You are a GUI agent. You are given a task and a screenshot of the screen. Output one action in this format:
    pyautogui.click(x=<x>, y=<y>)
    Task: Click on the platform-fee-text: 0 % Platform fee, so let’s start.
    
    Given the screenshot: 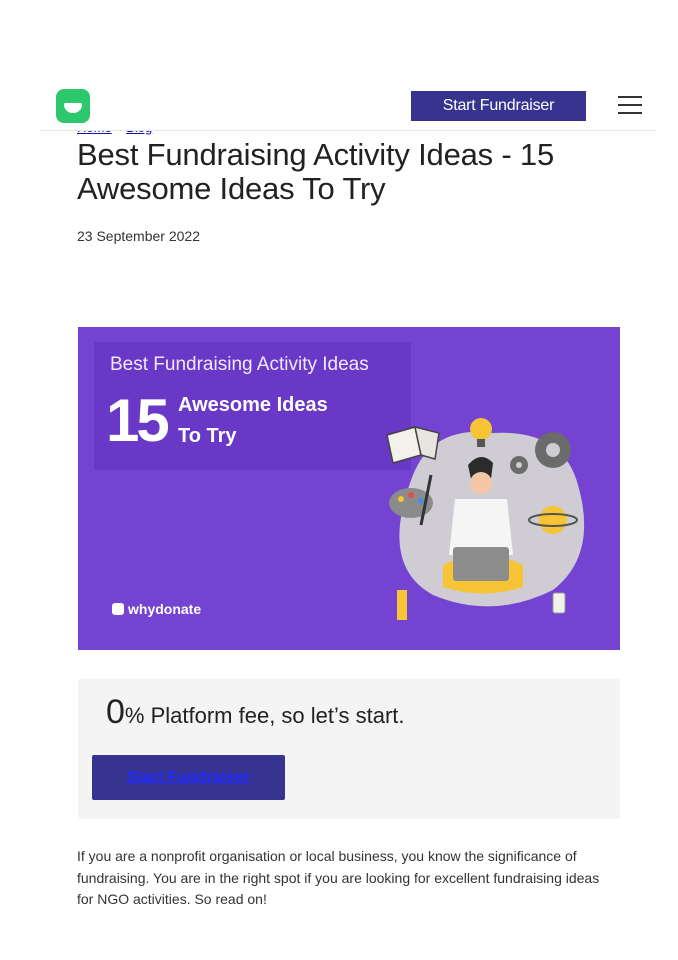 What is the action you would take?
    pyautogui.click(x=255, y=712)
    